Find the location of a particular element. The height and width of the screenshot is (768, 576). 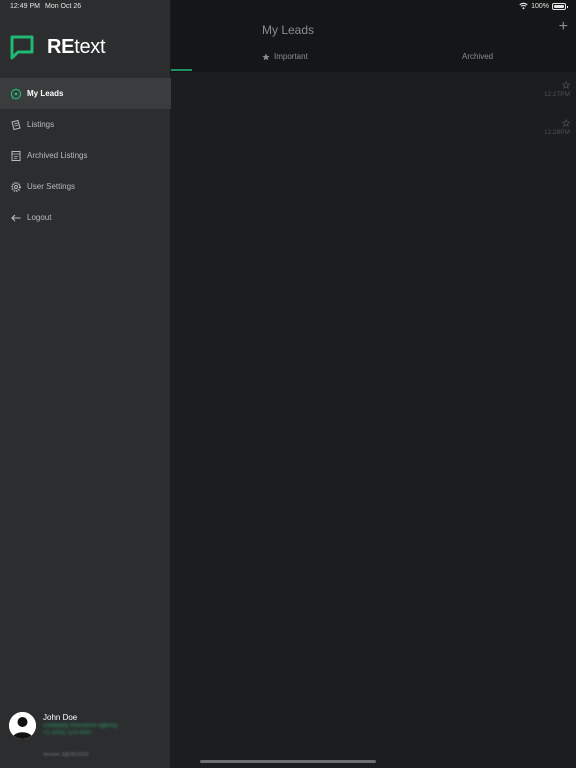

add-lead-button: + is located at coordinates (563, 27).